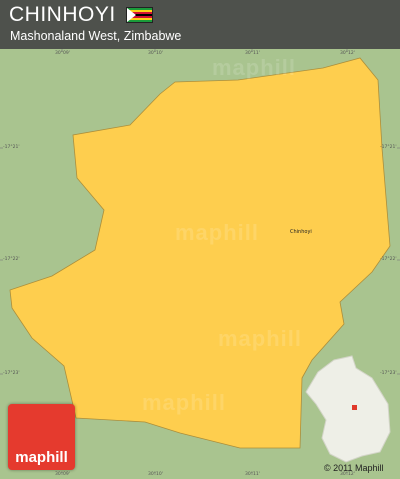 The width and height of the screenshot is (400, 479). Describe the element at coordinates (131, 15) in the screenshot. I see `flag-triangle` at that location.